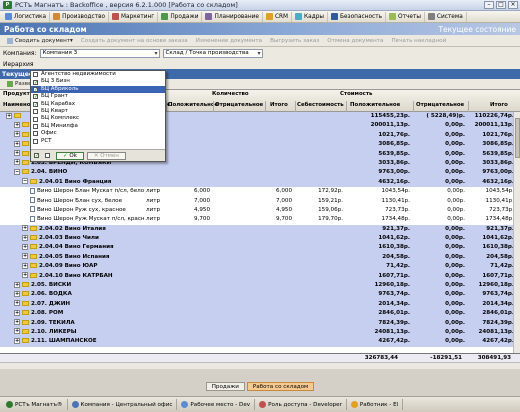 This screenshot has width=520, height=412. I want to click on edit-document-button: Изменение документа, so click(229, 41).